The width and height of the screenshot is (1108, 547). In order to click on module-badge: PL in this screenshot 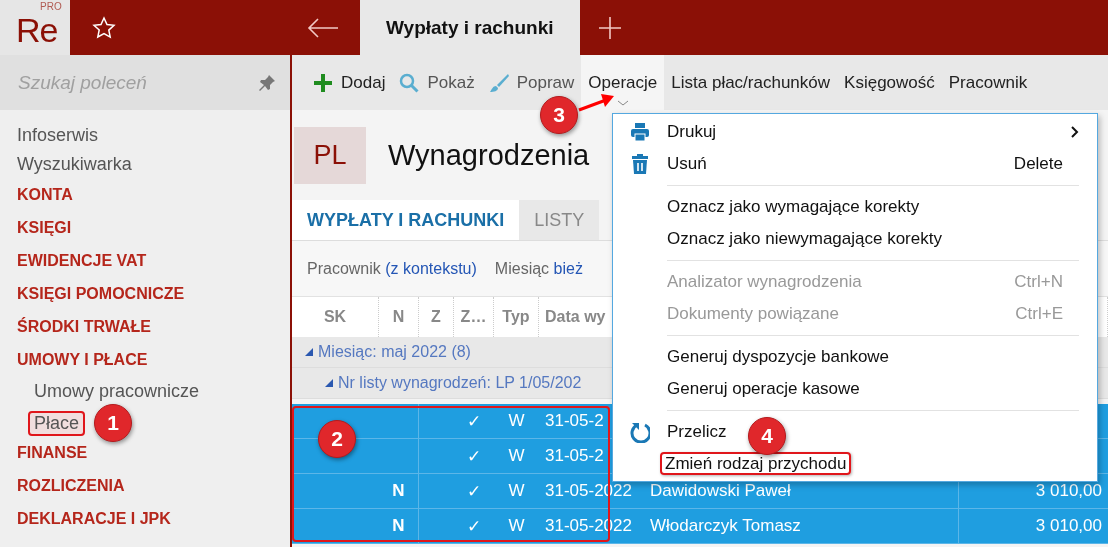, I will do `click(330, 155)`.